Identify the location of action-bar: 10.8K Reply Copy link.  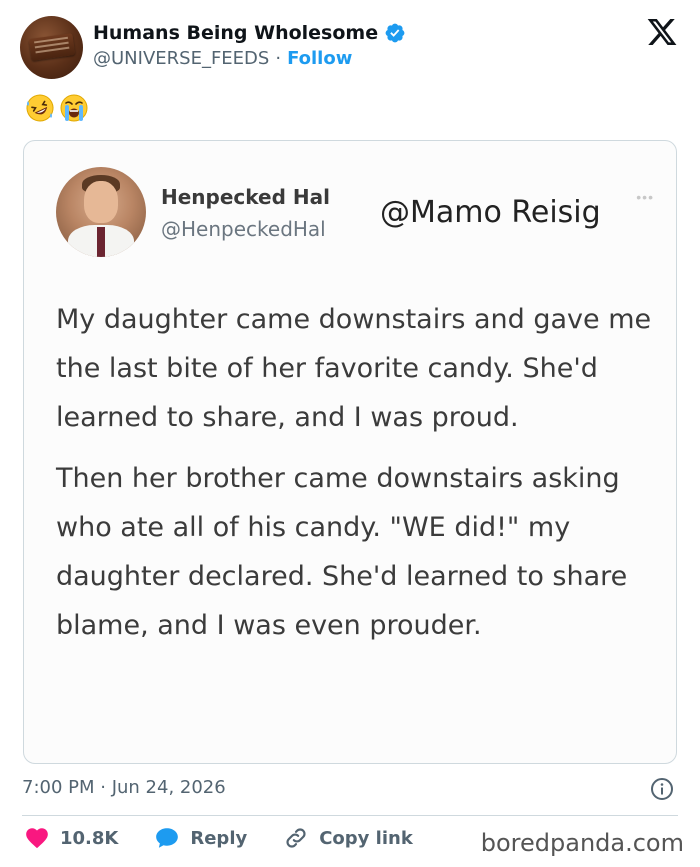
(236, 838).